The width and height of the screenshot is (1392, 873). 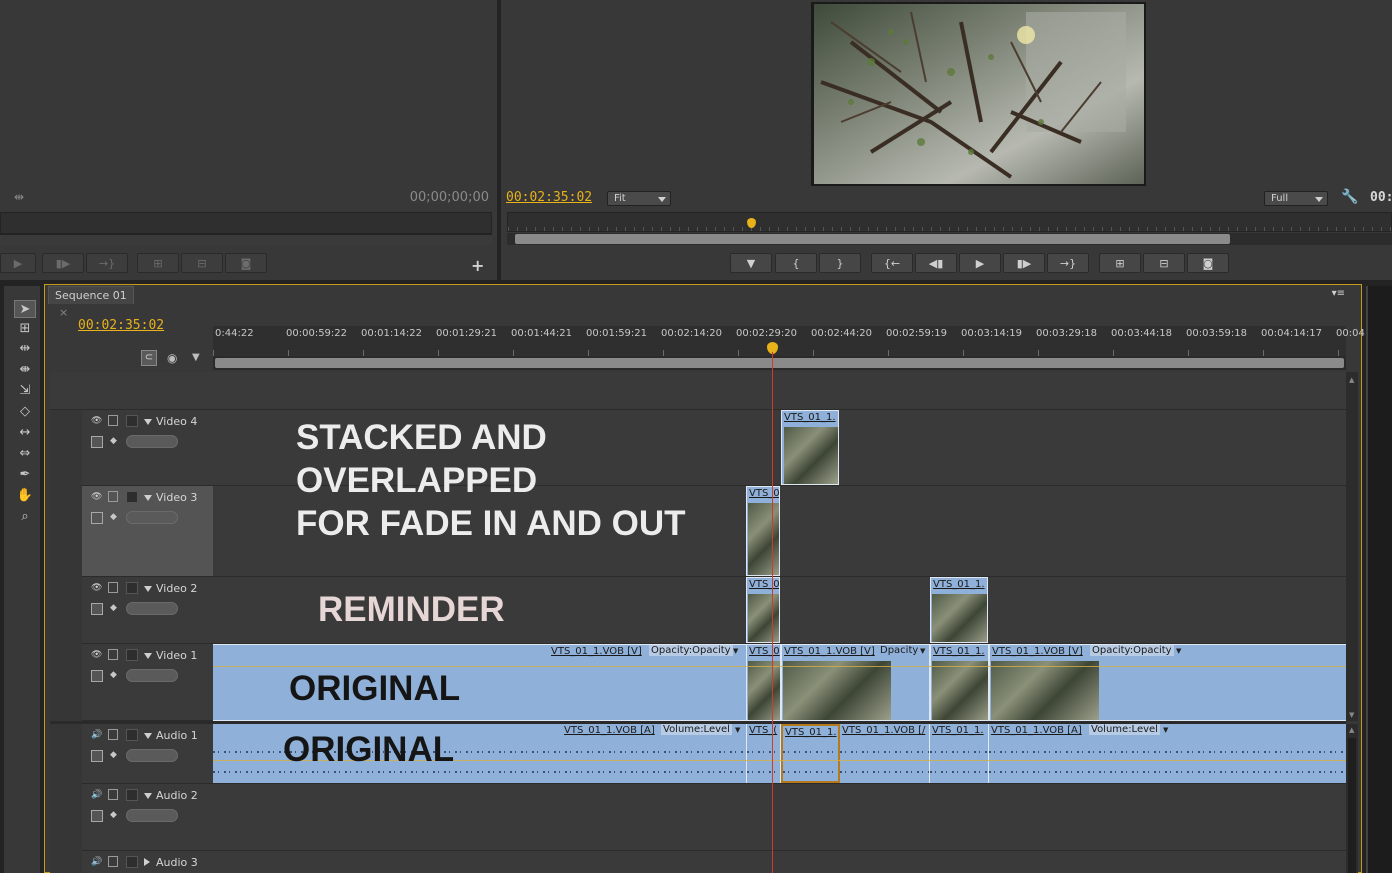 What do you see at coordinates (97, 816) in the screenshot?
I see `waveform-display-icon` at bounding box center [97, 816].